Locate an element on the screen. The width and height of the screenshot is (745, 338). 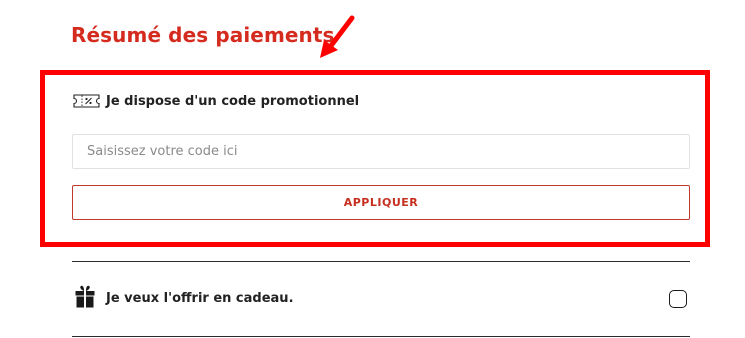
annotation-arrow-icon is located at coordinates (337, 36).